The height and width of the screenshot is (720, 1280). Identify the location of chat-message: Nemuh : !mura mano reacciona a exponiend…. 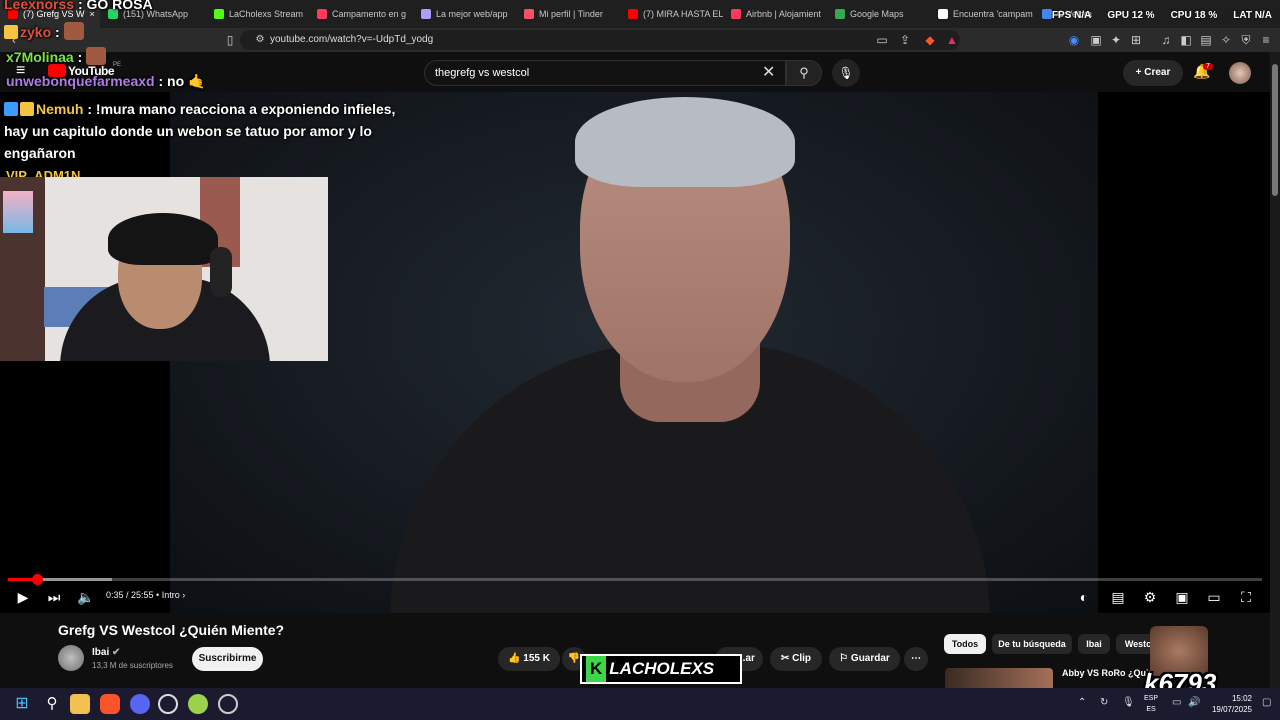
(200, 131).